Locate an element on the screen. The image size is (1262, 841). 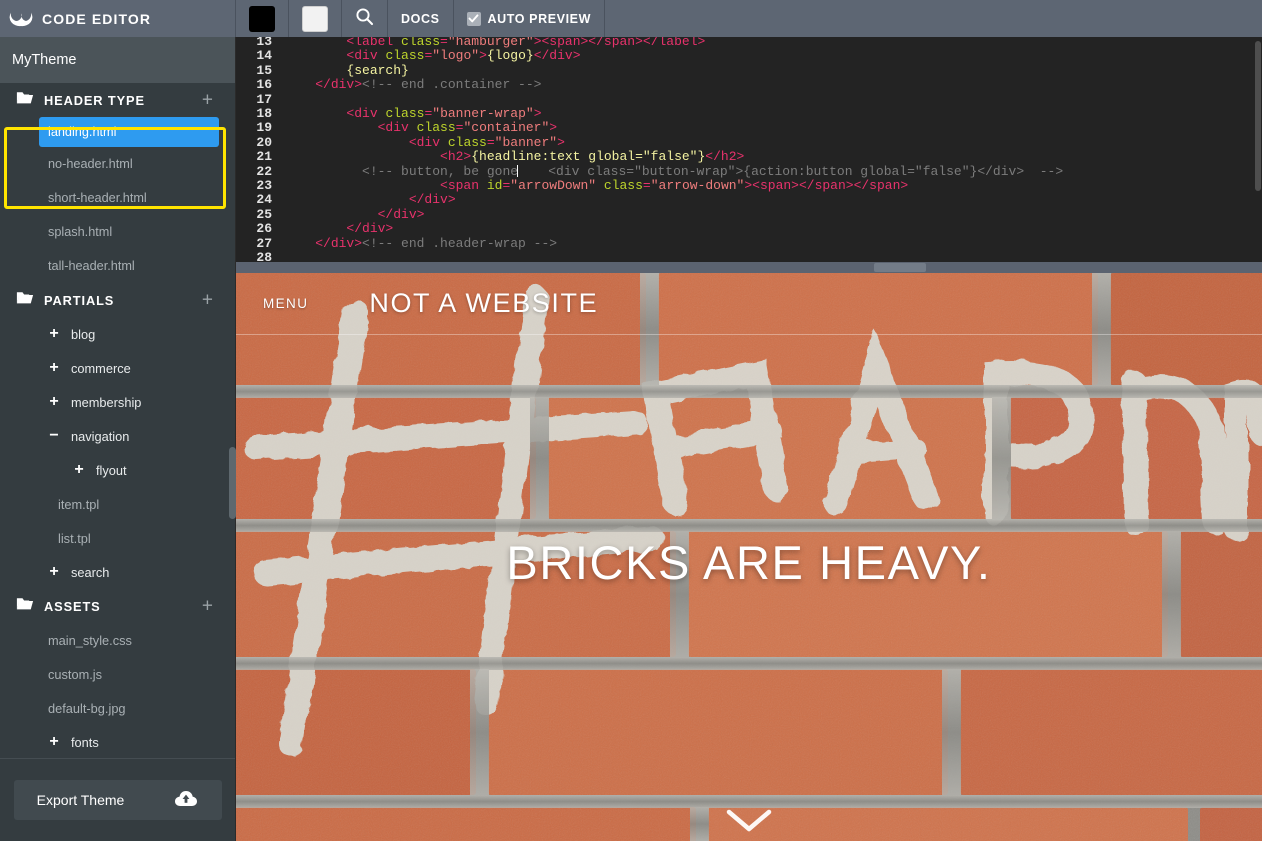
auto-preview-label: AUTO PREVIEW is located at coordinates (539, 18).